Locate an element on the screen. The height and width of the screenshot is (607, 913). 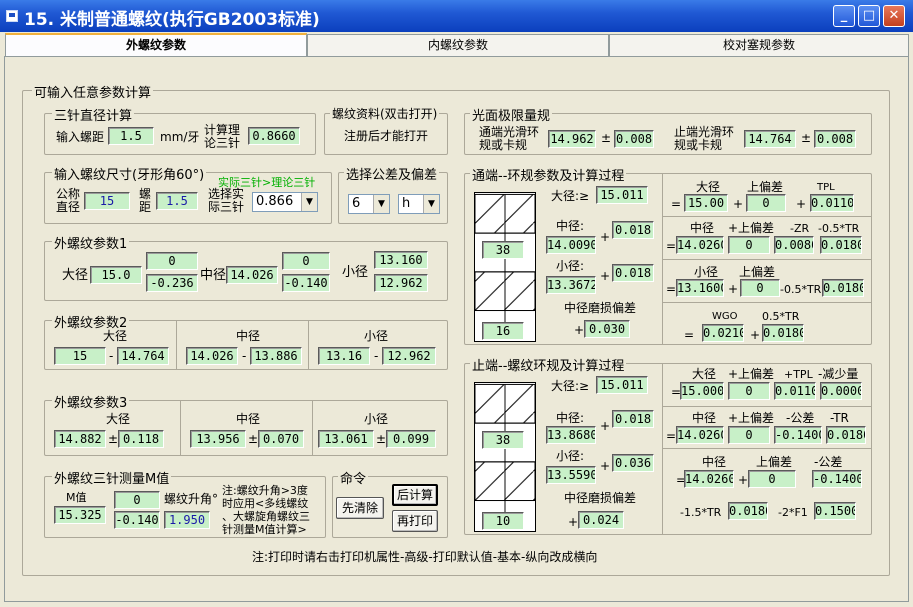
go-r2-v4: 0.0180 is located at coordinates (841, 245).